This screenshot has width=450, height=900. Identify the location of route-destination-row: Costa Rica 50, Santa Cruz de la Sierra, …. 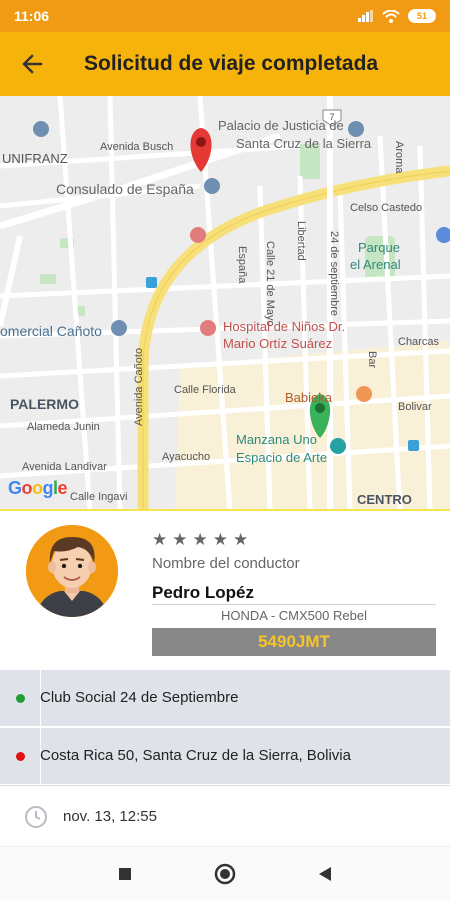
(225, 755).